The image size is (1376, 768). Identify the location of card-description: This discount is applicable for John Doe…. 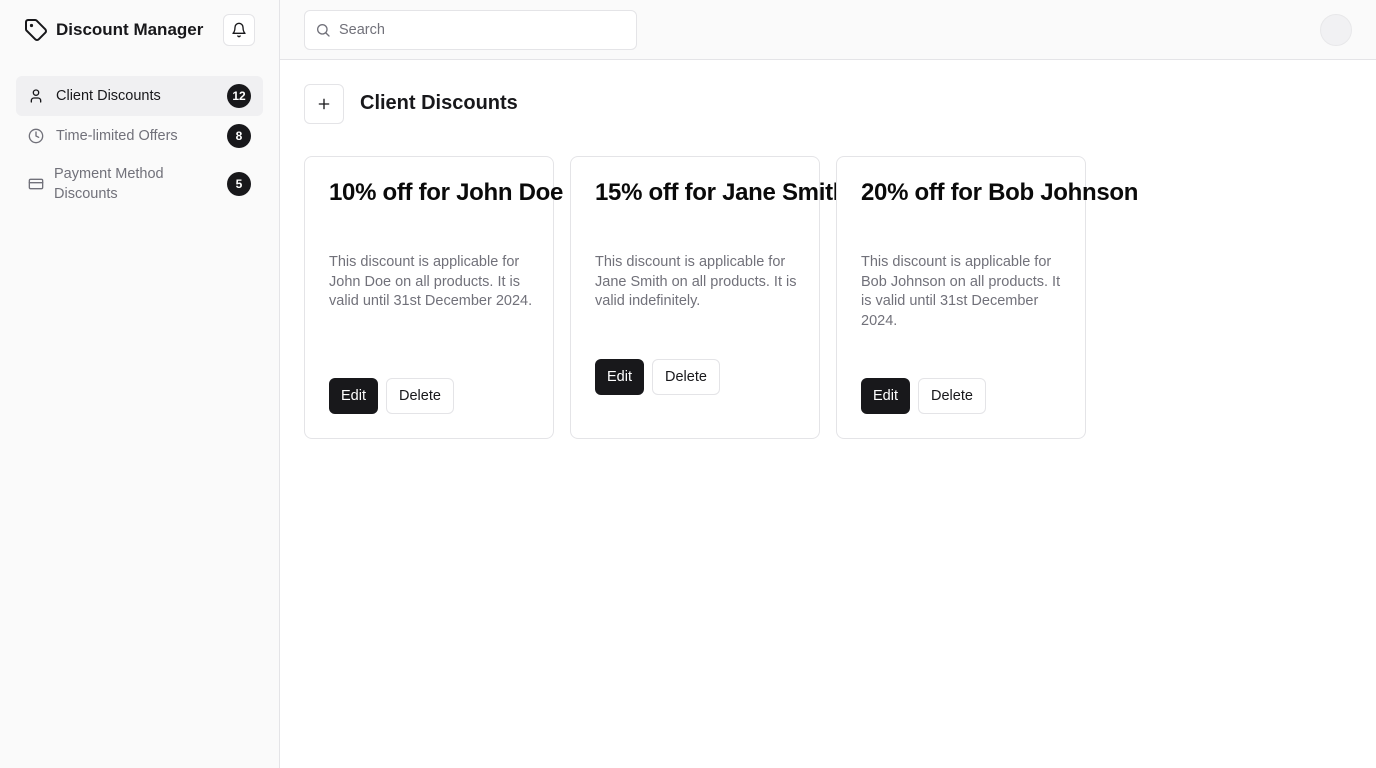
(431, 281).